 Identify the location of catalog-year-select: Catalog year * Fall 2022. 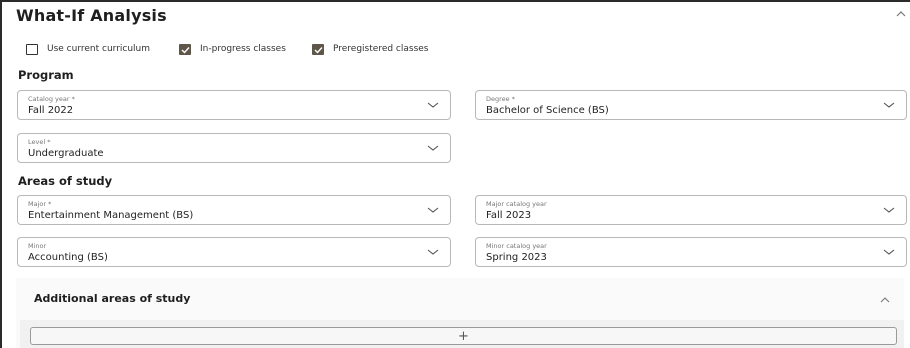
(234, 105).